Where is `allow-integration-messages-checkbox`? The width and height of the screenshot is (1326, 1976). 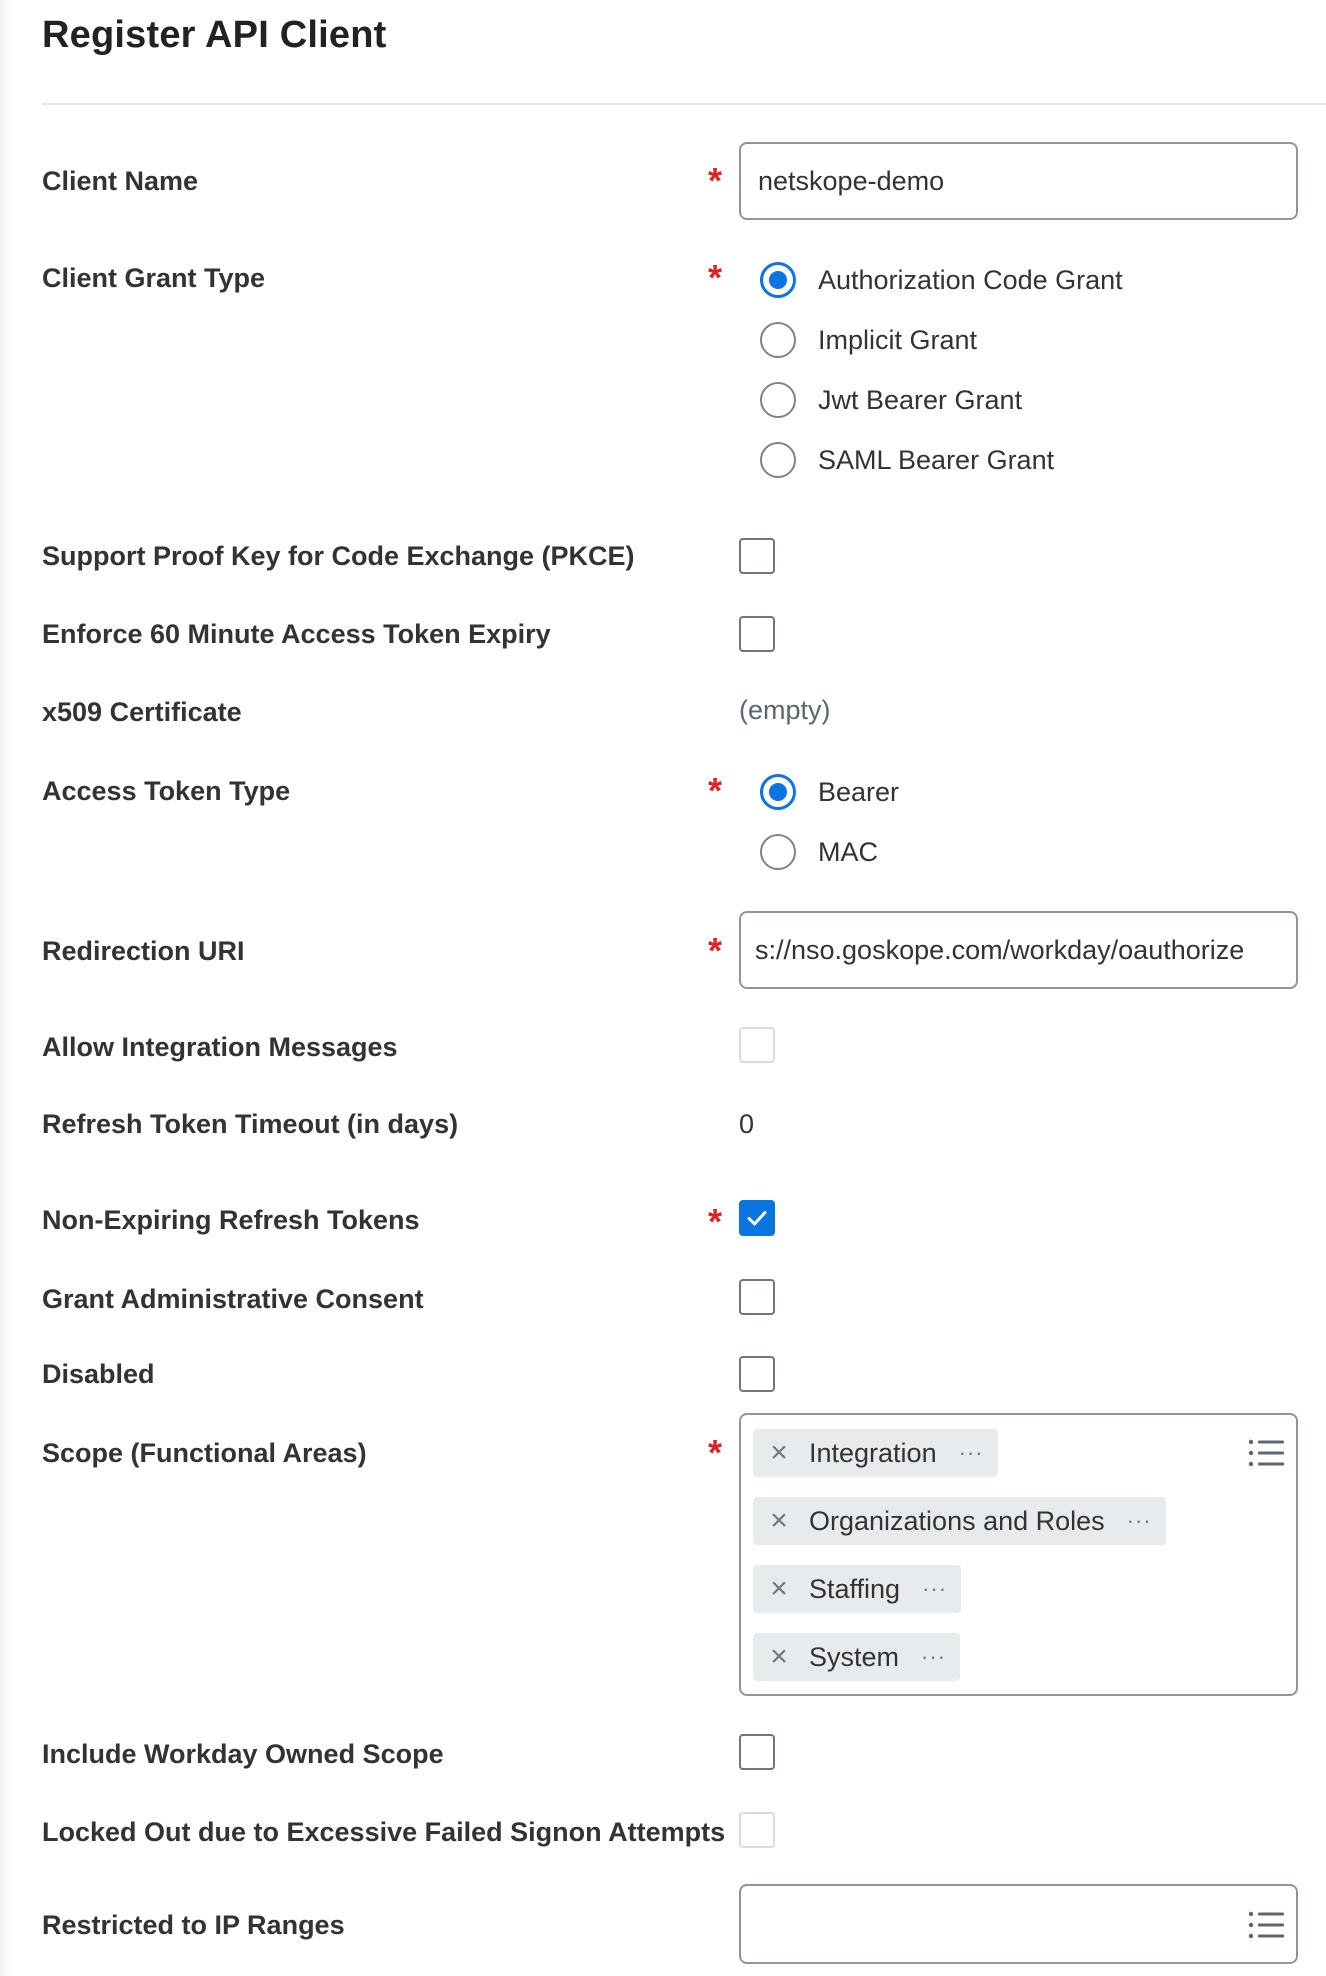
allow-integration-messages-checkbox is located at coordinates (757, 1045).